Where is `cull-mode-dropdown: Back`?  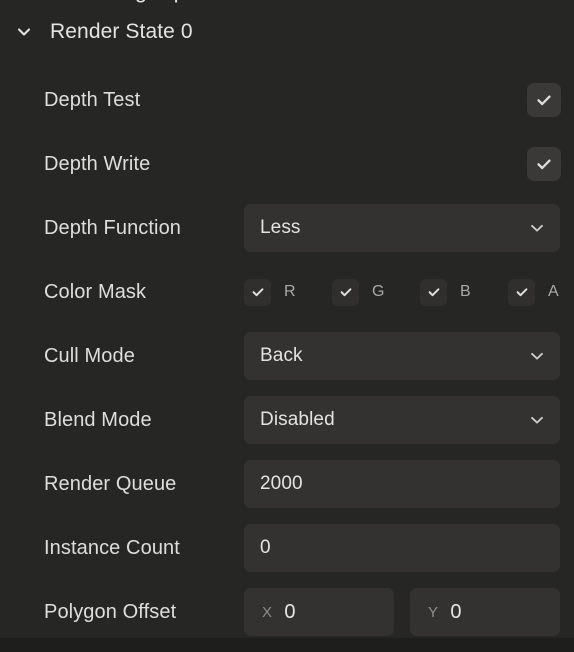 cull-mode-dropdown: Back is located at coordinates (402, 356).